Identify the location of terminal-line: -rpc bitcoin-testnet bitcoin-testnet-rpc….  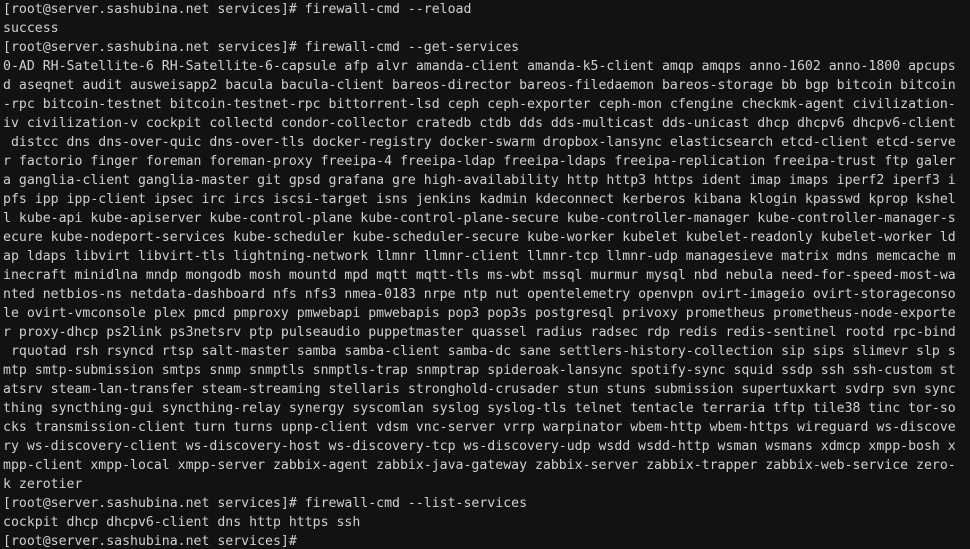
(479, 104).